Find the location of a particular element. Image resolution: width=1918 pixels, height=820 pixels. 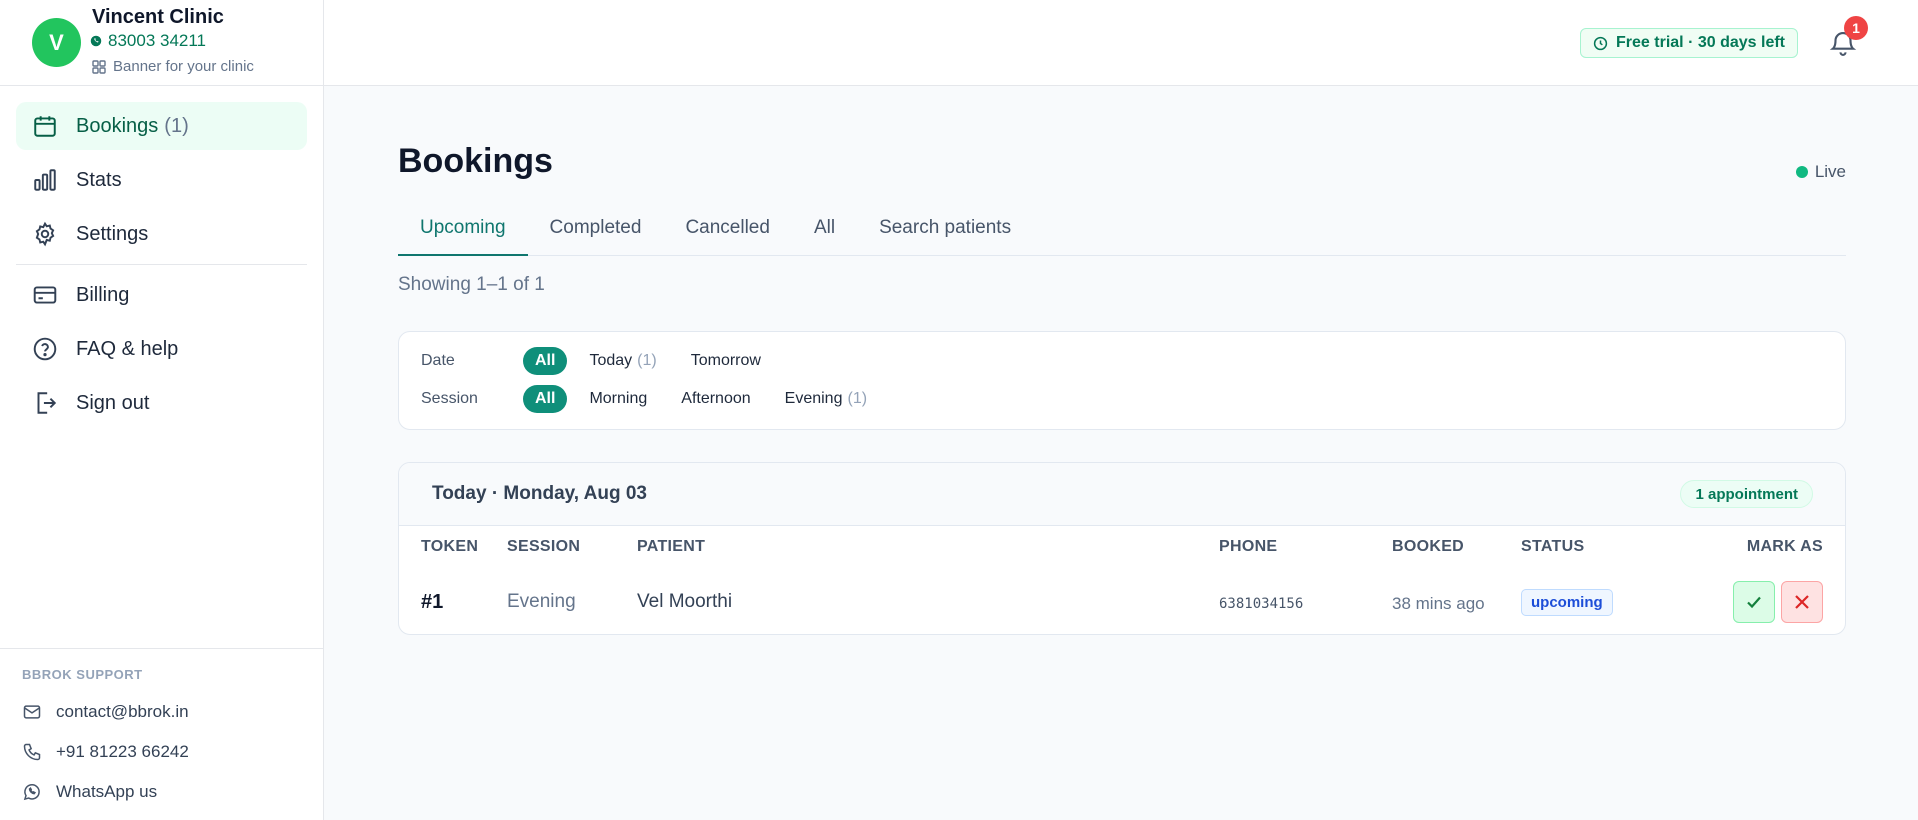

column-header-status: STATUS is located at coordinates (1553, 546).